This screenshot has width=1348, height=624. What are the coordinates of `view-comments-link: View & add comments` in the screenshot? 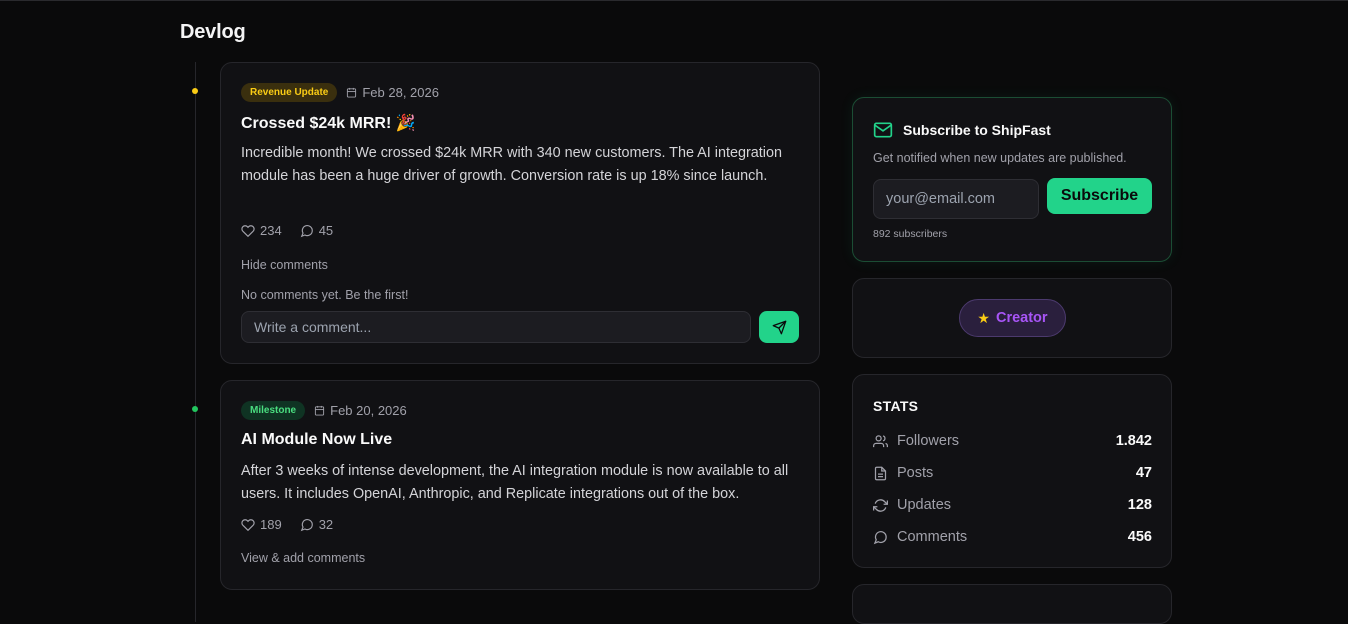 It's located at (303, 558).